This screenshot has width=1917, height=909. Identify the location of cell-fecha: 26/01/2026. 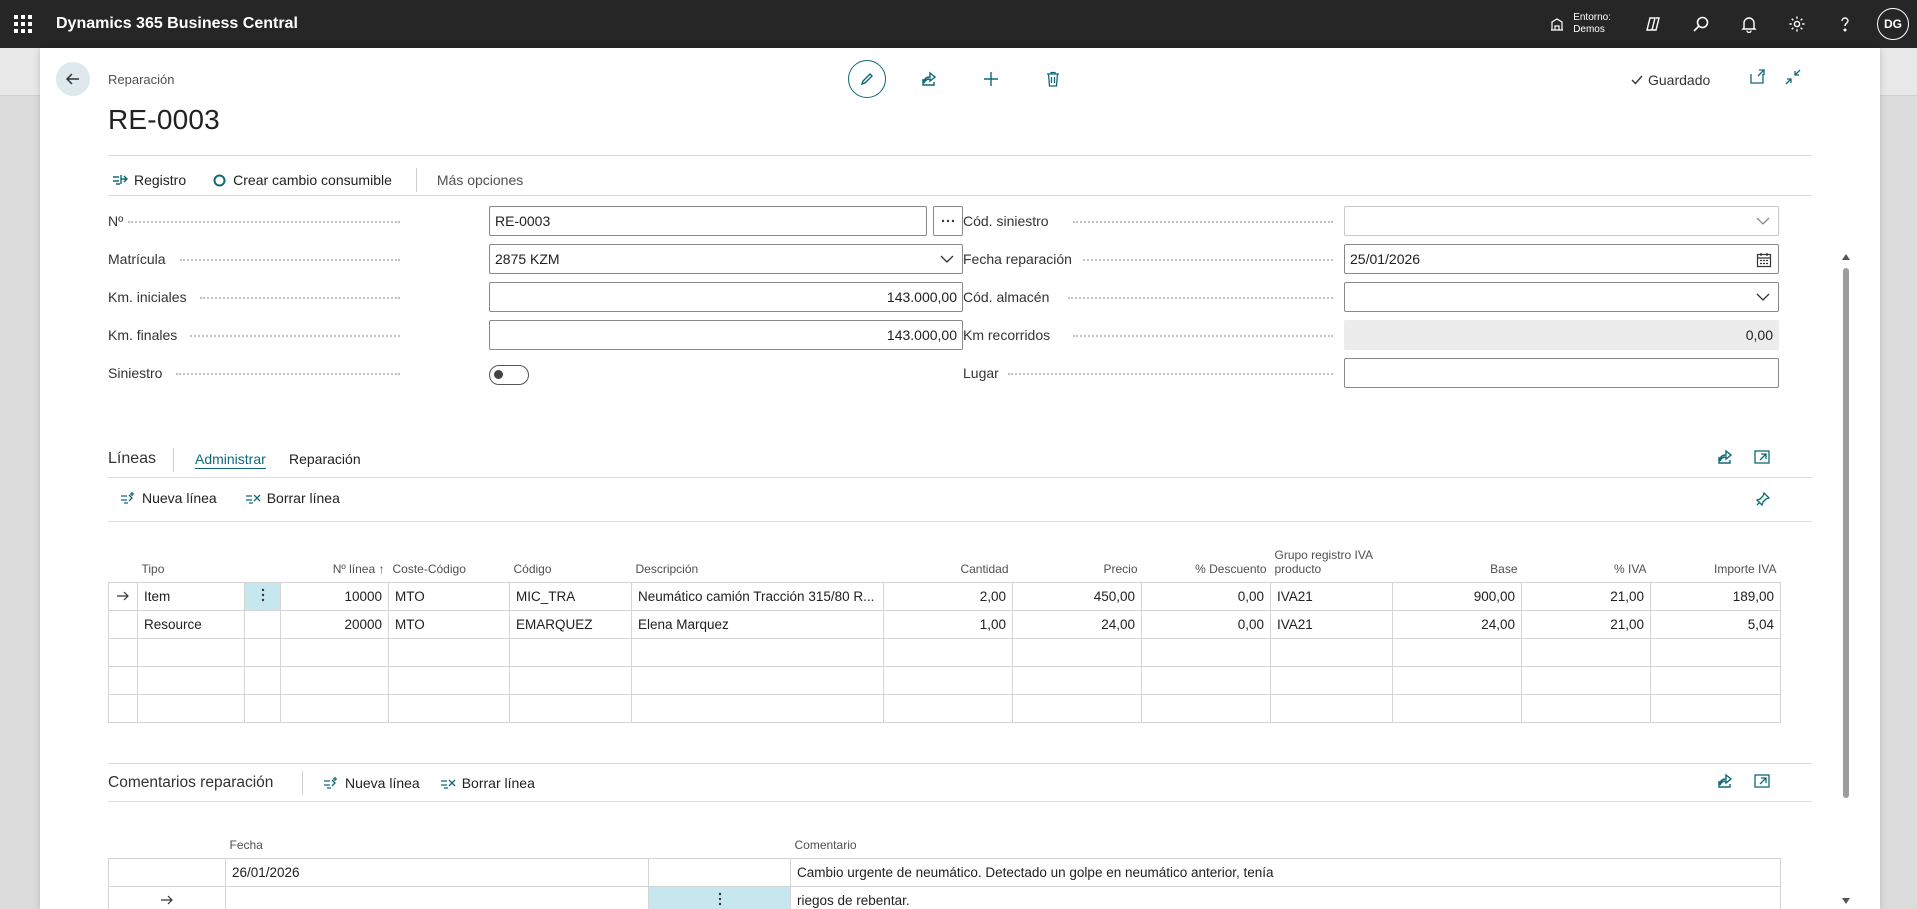
(437, 872).